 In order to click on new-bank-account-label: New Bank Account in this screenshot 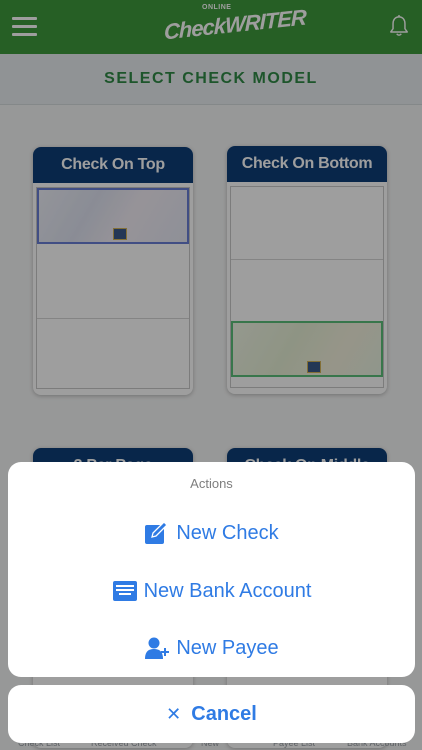, I will do `click(227, 590)`.